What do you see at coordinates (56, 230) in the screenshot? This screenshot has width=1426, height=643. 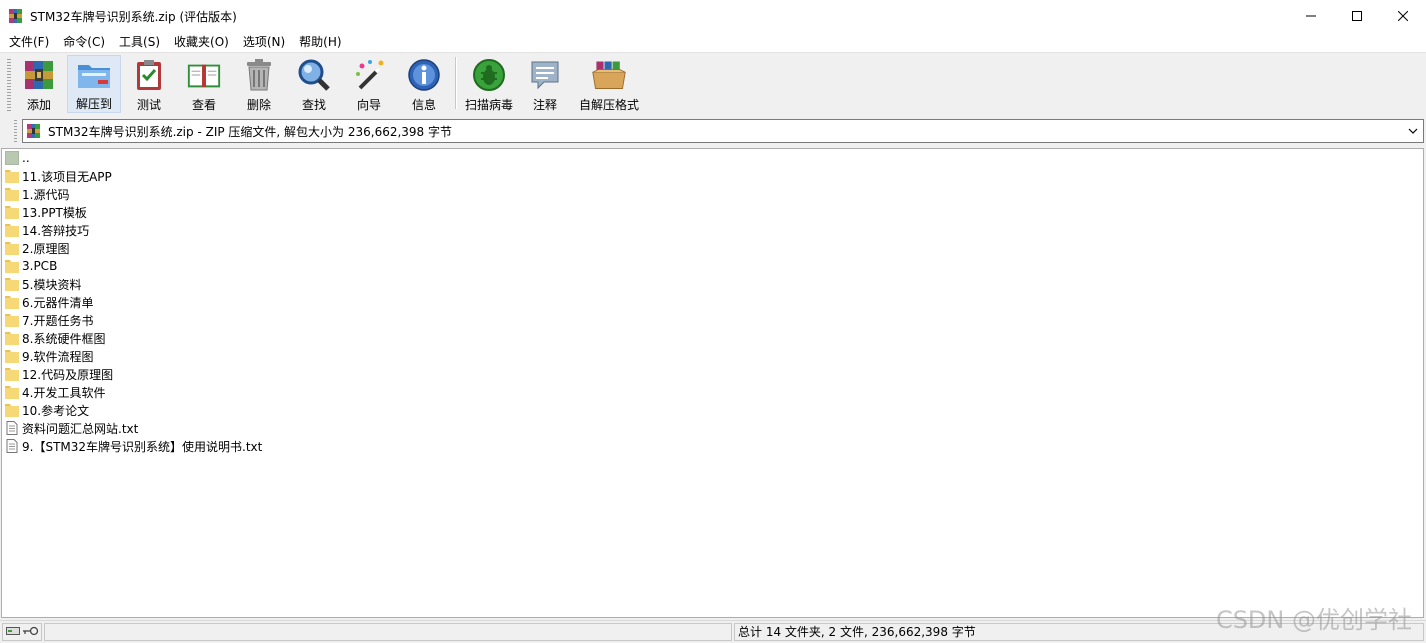 I see `file-name: 14.答辩技巧` at bounding box center [56, 230].